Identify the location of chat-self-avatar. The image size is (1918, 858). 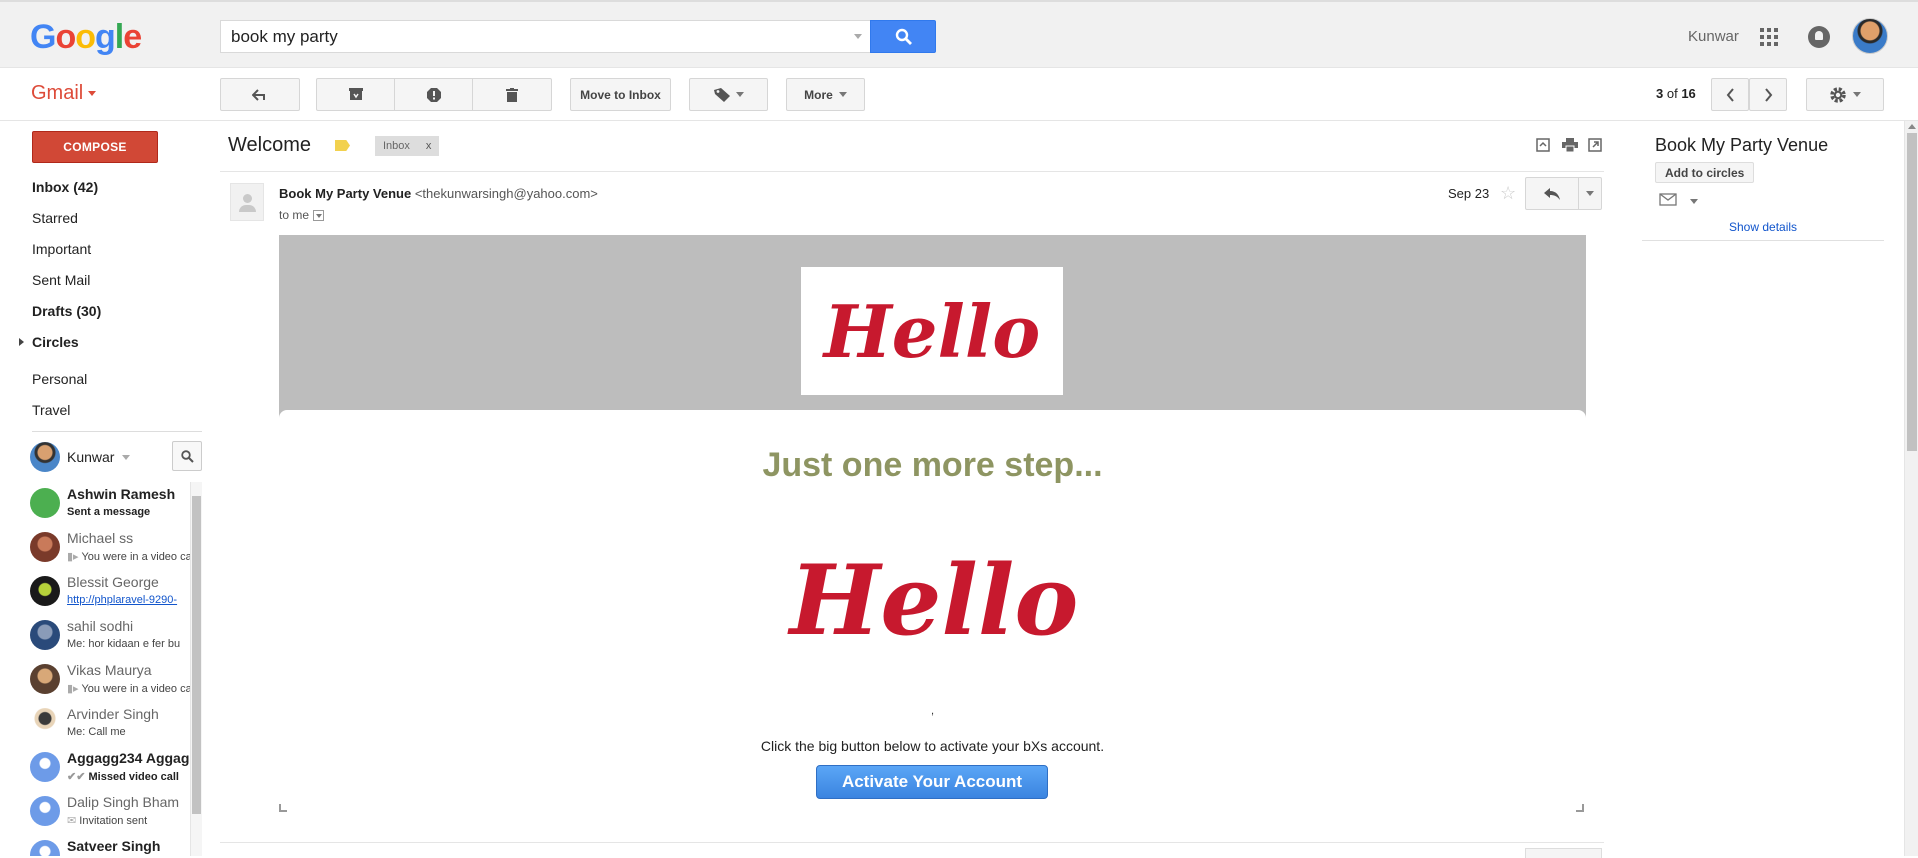
(45, 457).